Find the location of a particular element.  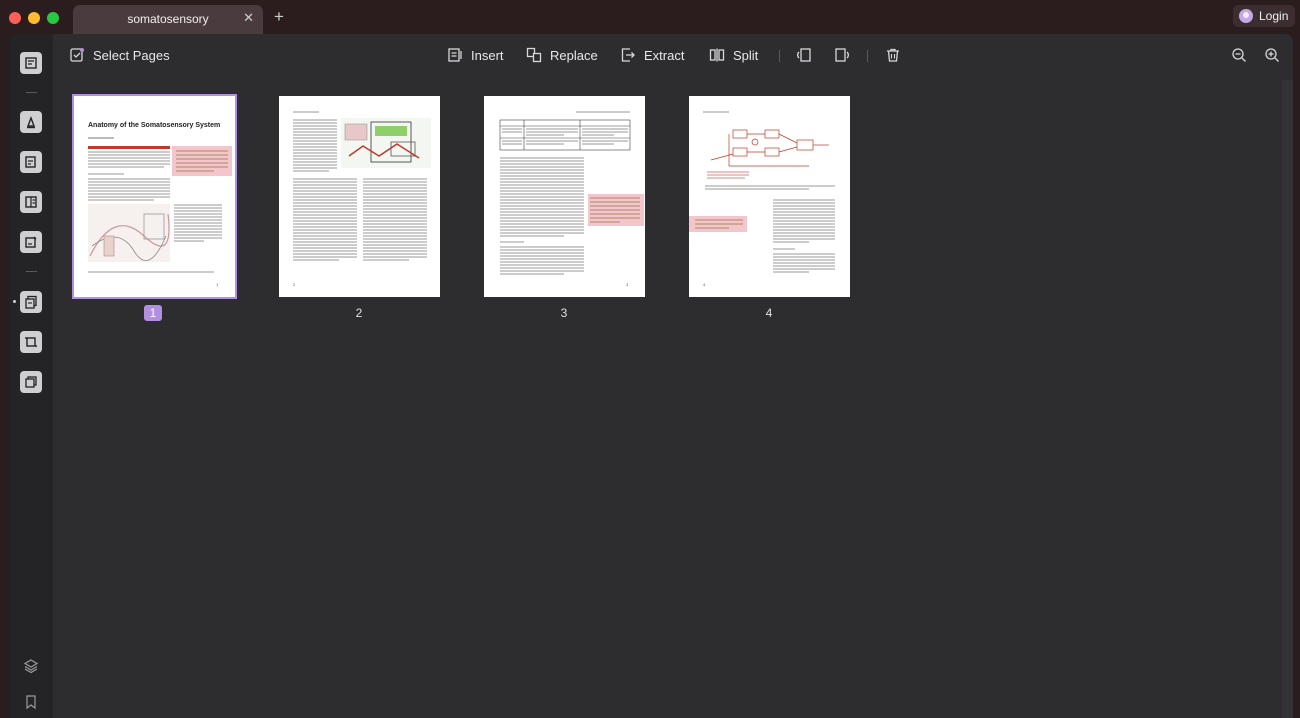

close-icon: ✕ is located at coordinates (248, 18).